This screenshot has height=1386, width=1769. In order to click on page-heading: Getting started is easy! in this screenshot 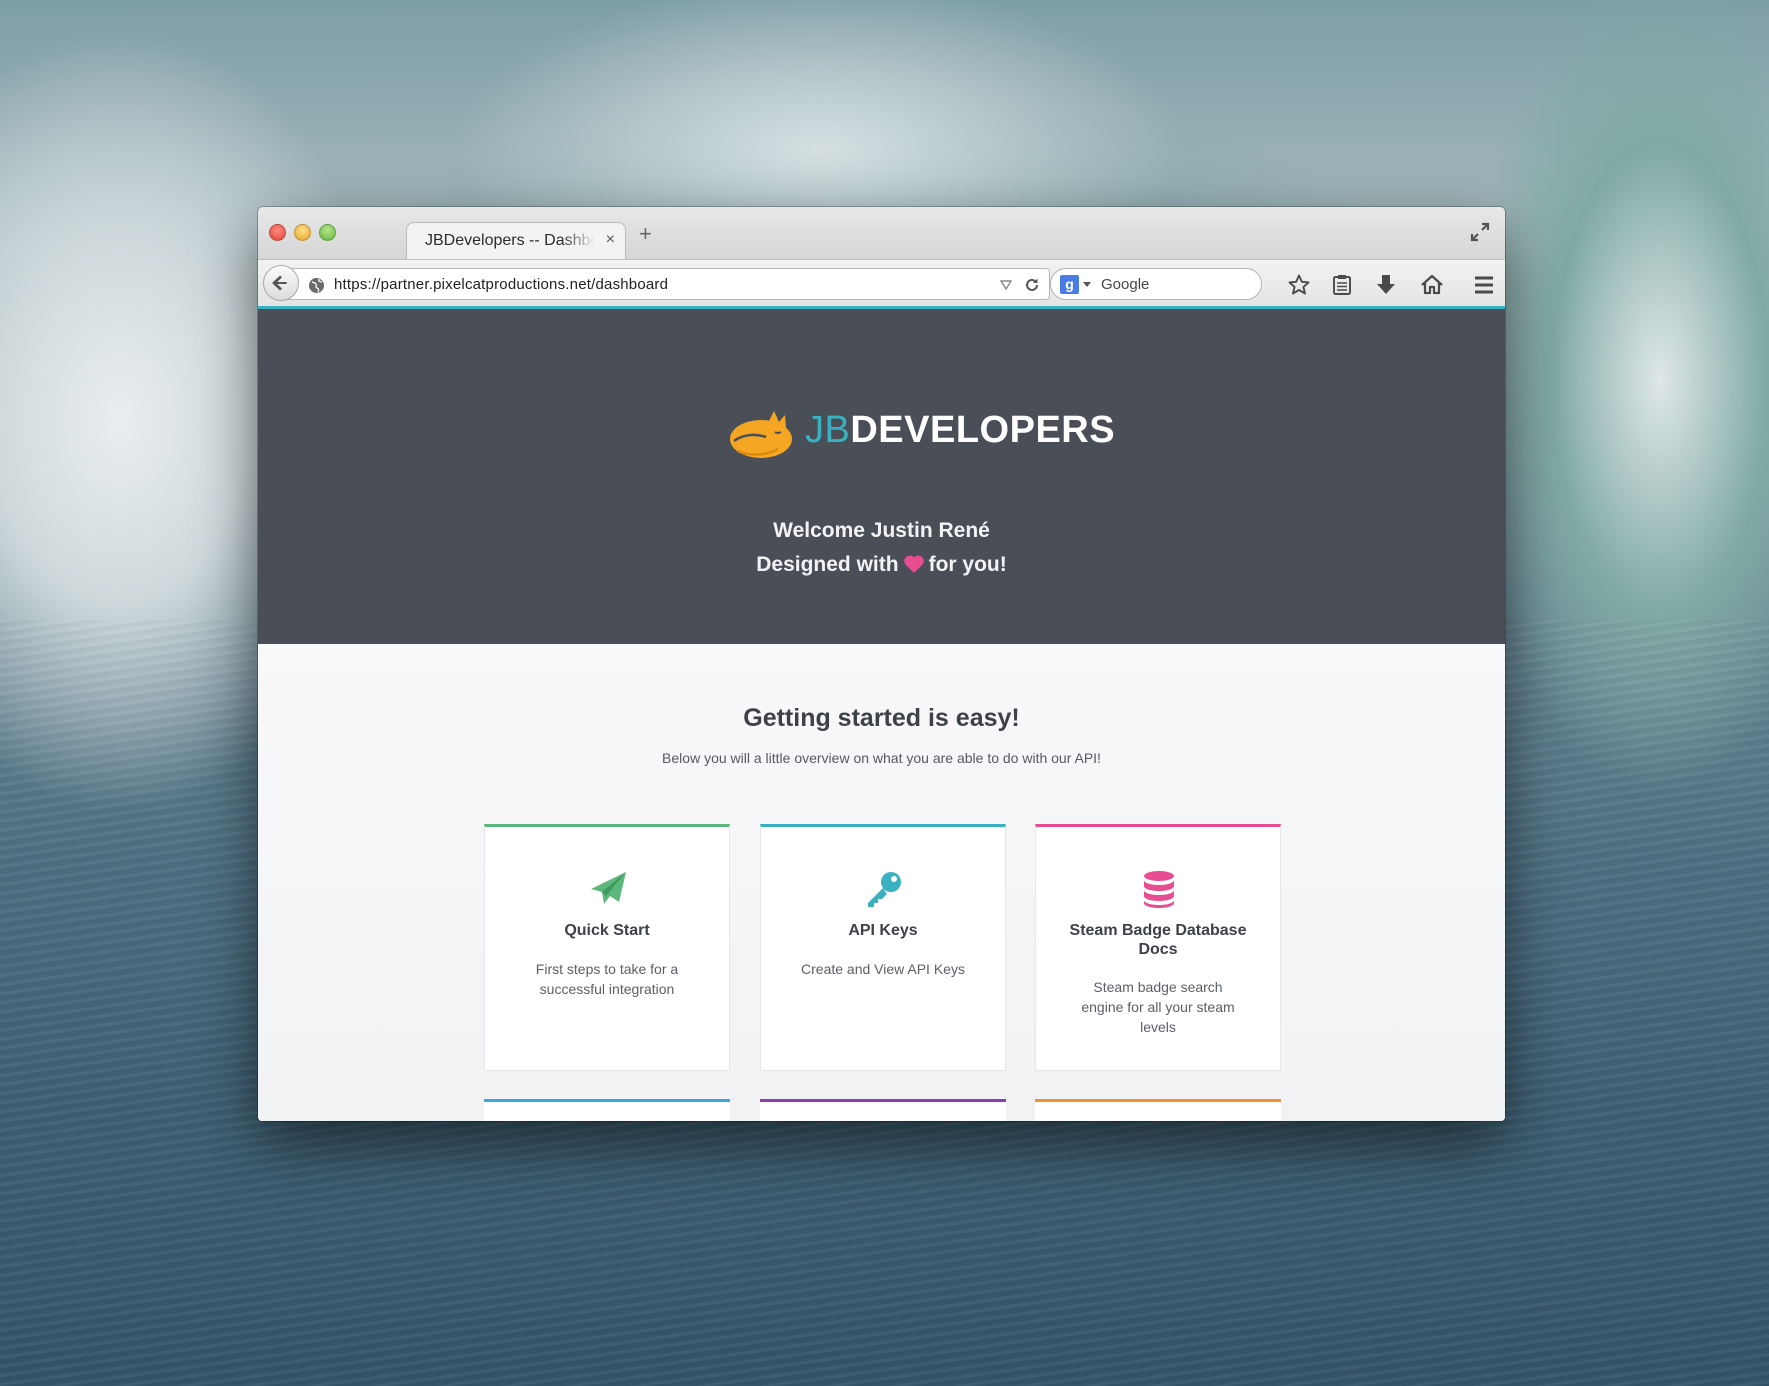, I will do `click(881, 718)`.